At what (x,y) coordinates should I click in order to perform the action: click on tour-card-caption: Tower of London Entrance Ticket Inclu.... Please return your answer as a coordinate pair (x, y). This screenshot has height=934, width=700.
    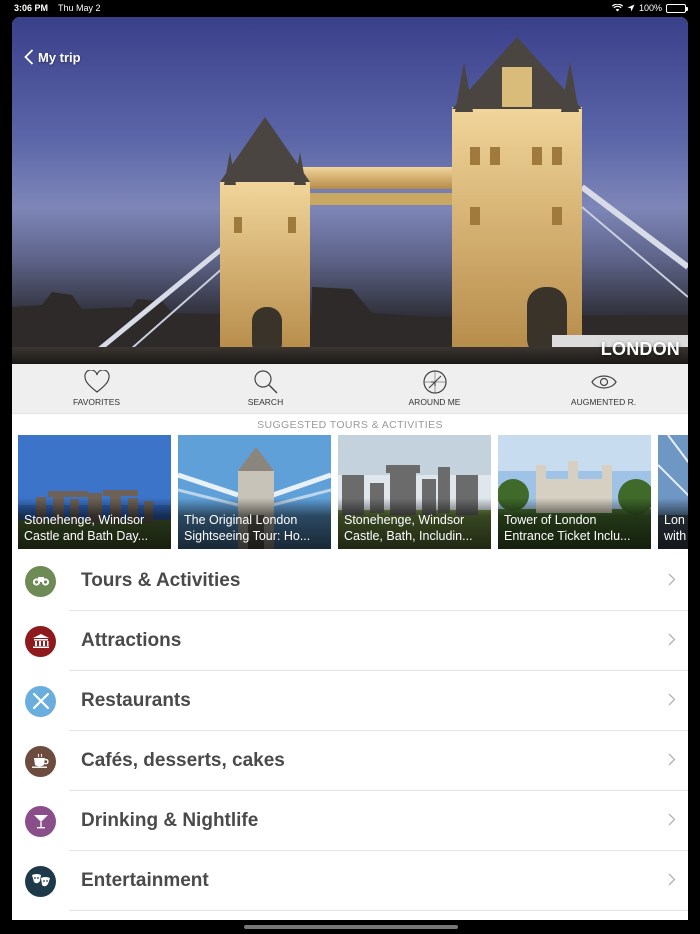
    Looking at the image, I should click on (574, 523).